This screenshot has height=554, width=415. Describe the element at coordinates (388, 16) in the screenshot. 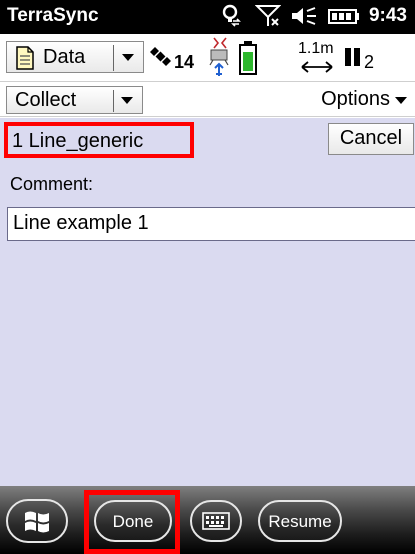

I see `clock: 9:43` at that location.